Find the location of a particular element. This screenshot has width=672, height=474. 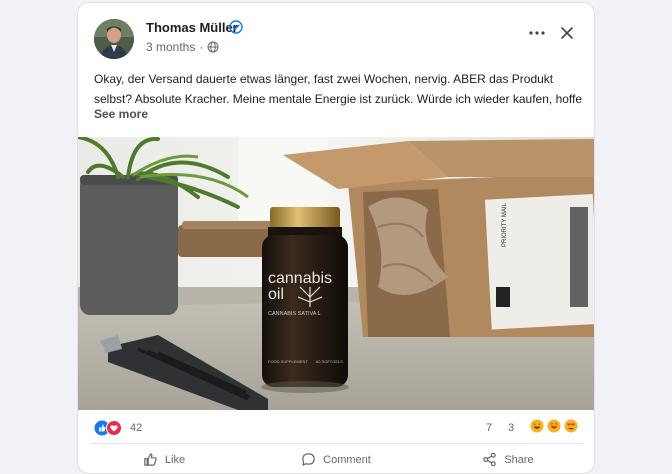

share-label: Share is located at coordinates (519, 459).